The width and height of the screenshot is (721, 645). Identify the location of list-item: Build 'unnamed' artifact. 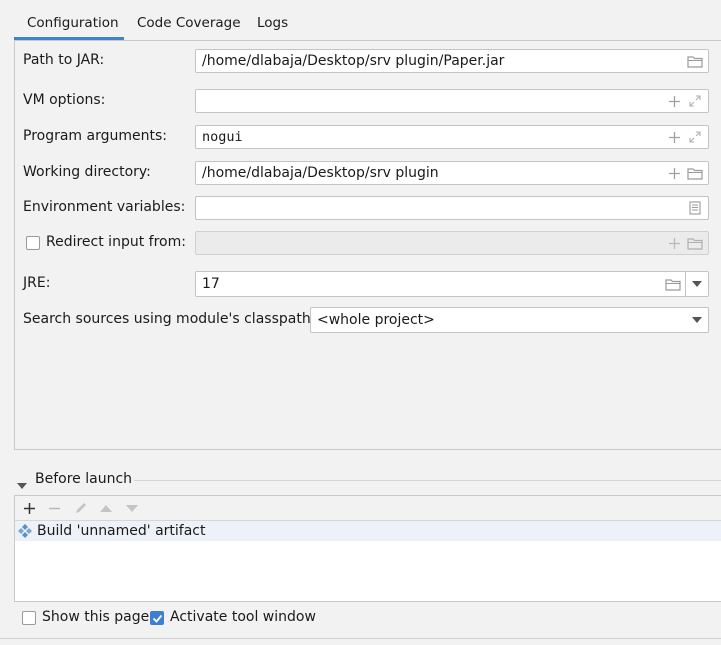
(368, 531).